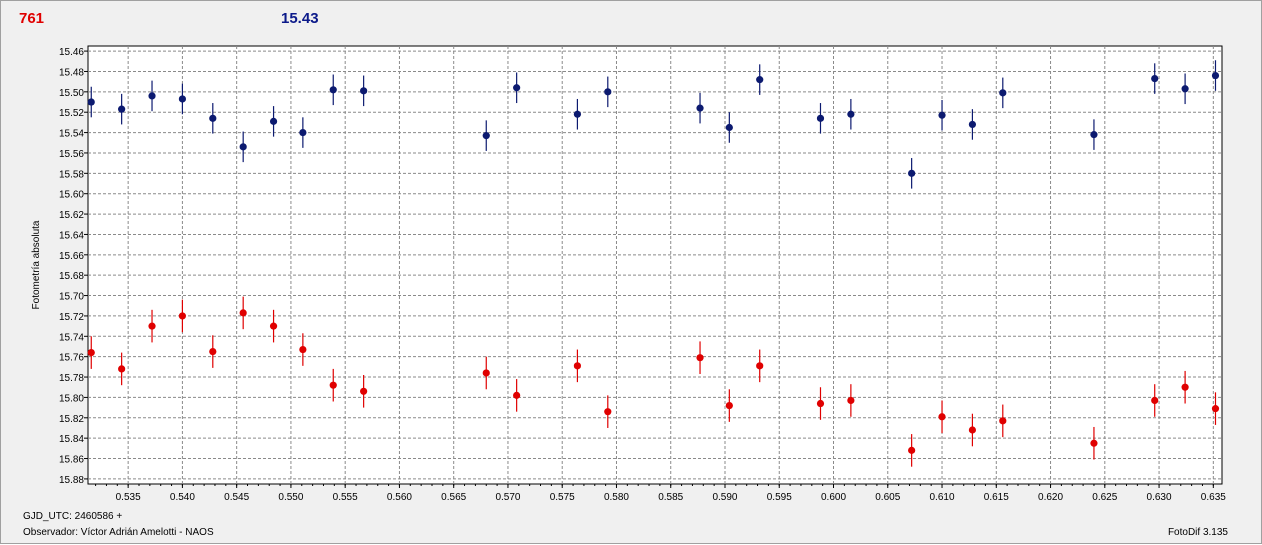 This screenshot has height=545, width=1262. Describe the element at coordinates (887, 497) in the screenshot. I see `x-tick-label: 0.605` at that location.